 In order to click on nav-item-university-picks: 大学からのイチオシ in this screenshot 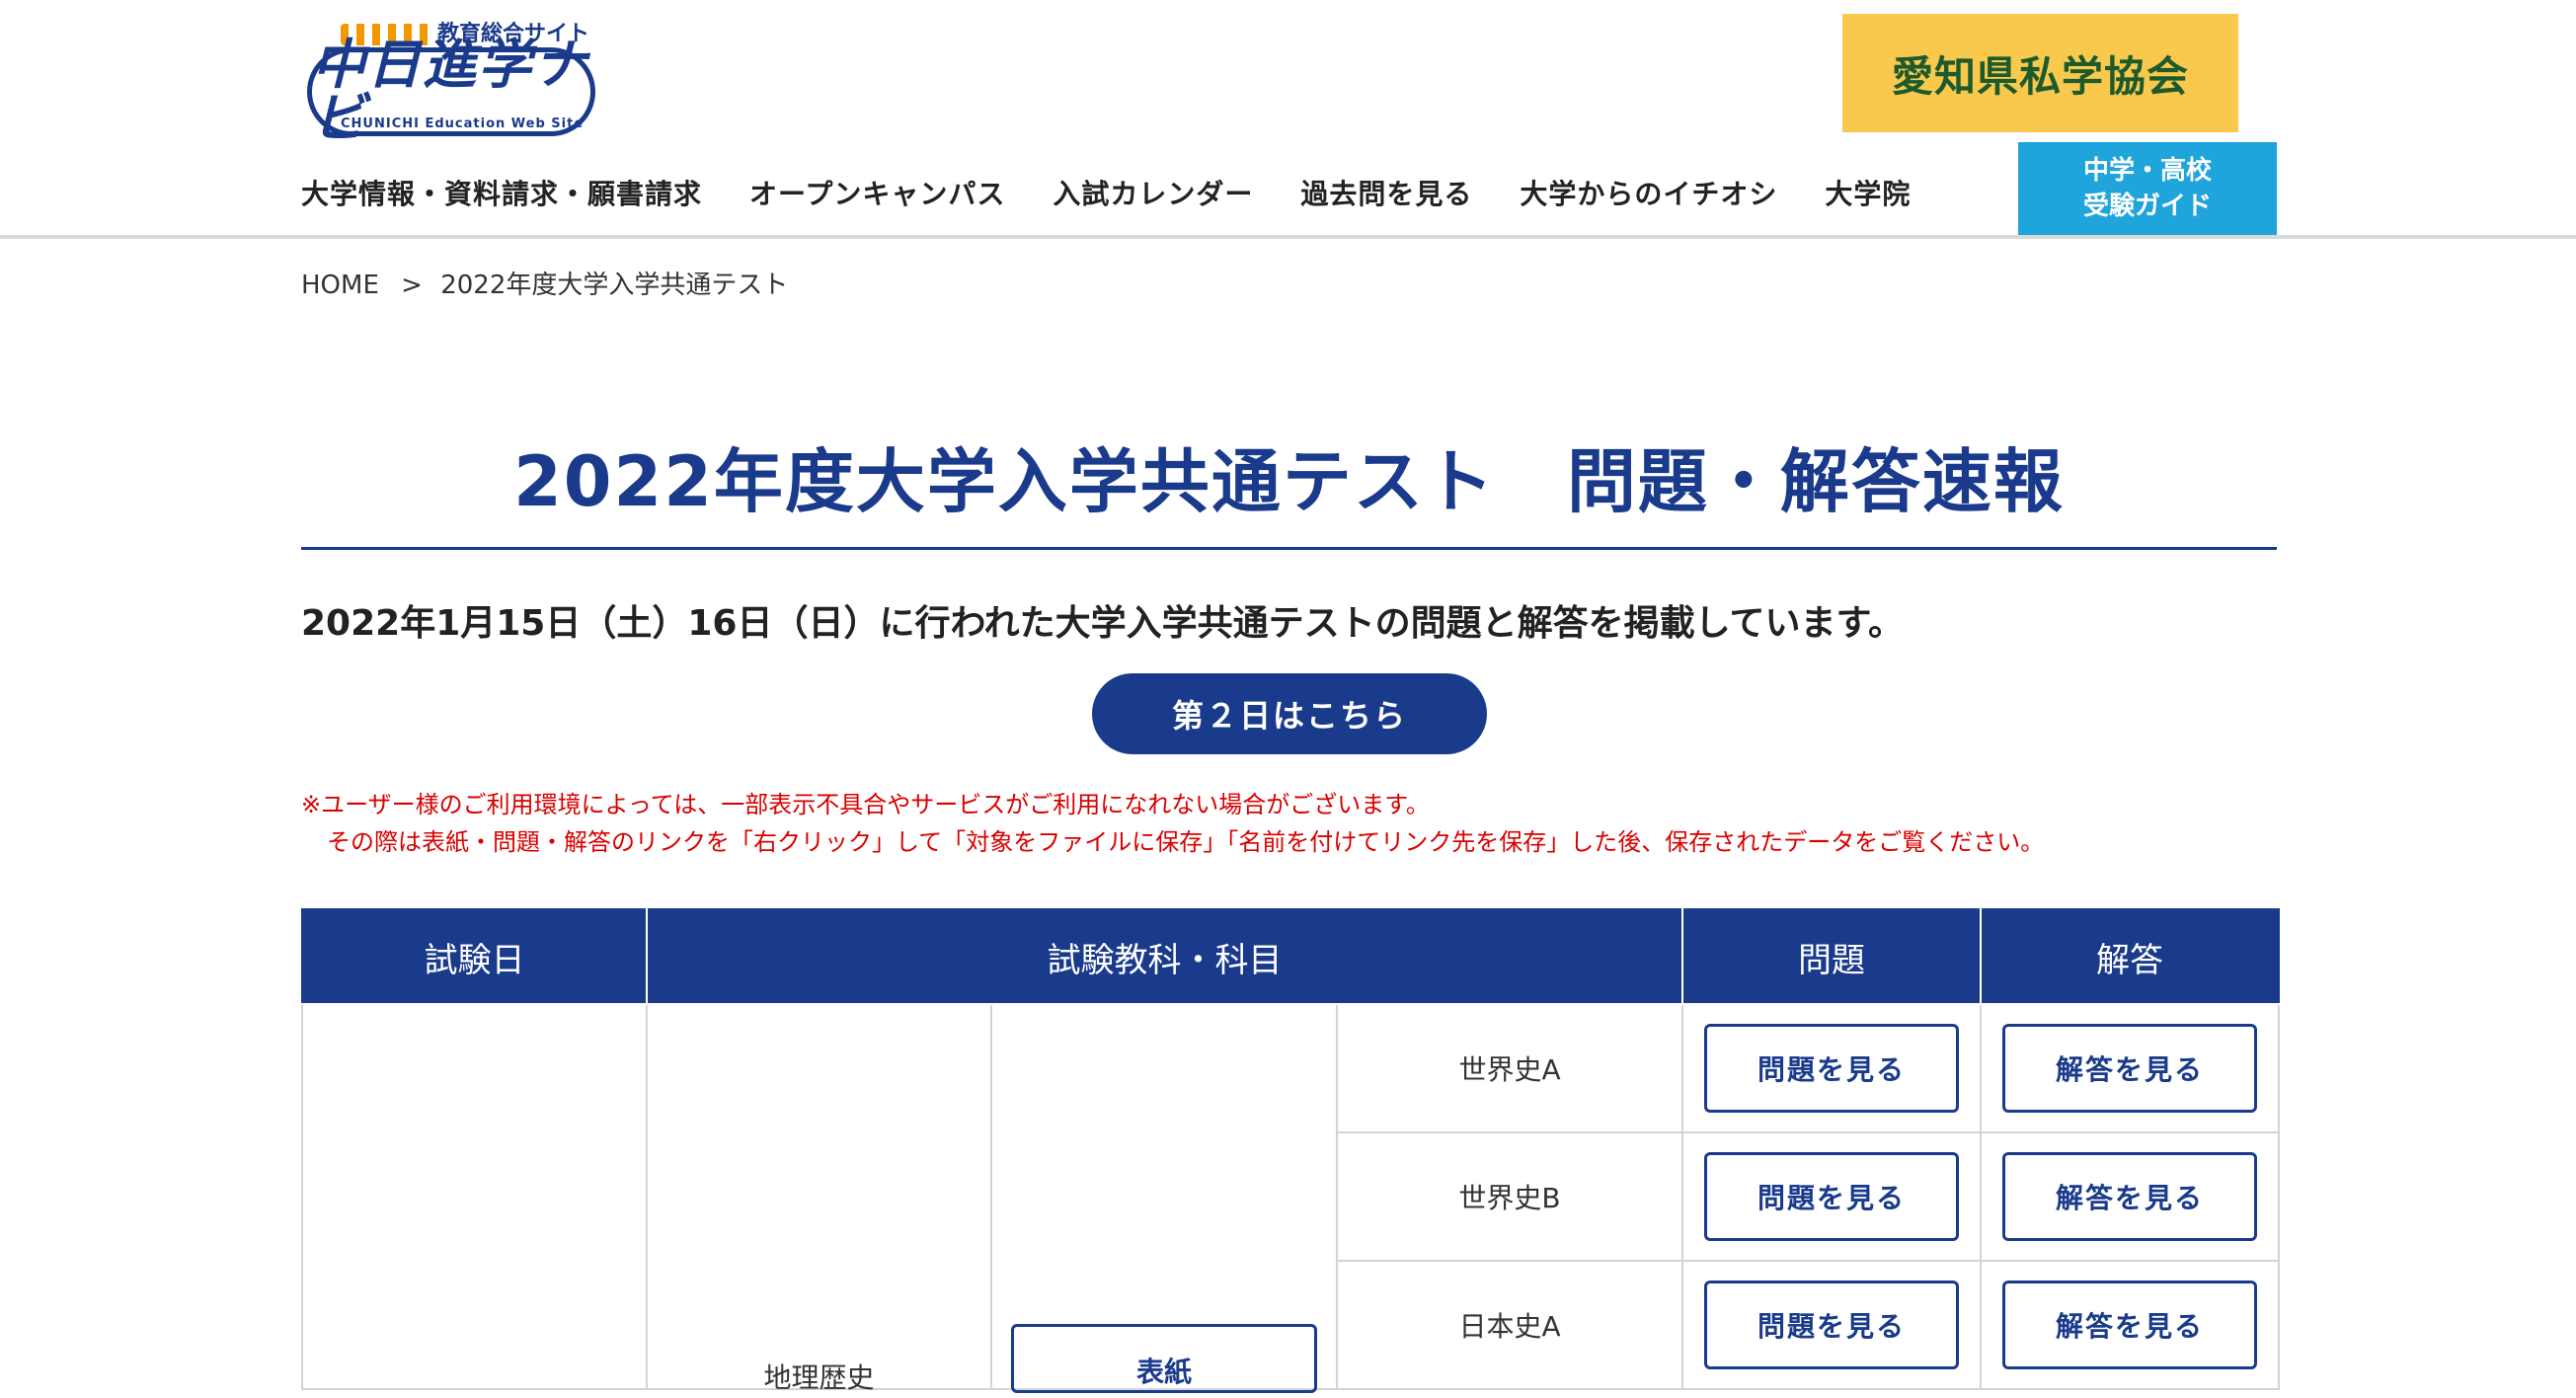, I will do `click(1648, 193)`.